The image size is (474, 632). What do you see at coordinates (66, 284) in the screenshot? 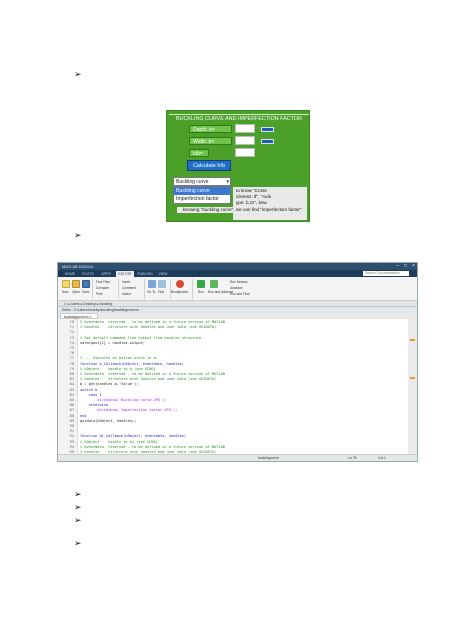
I see `new-file-icon` at bounding box center [66, 284].